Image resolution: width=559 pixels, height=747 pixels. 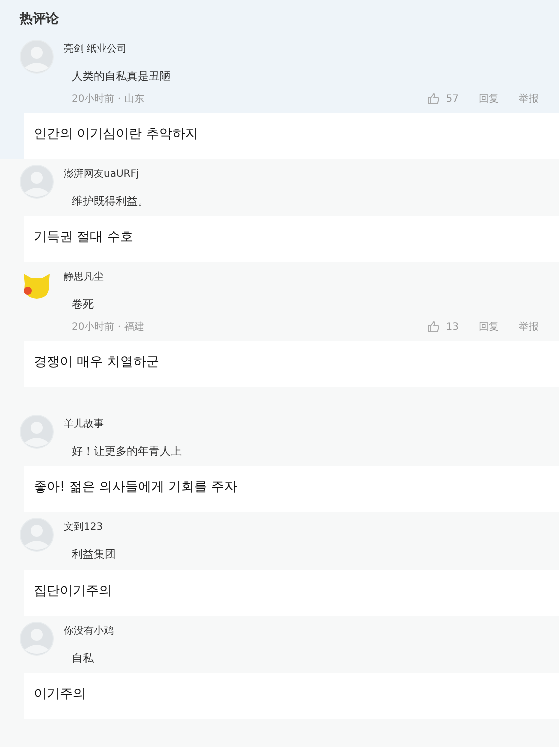 What do you see at coordinates (121, 77) in the screenshot?
I see `comment-text: 人类的自私真是丑陋` at bounding box center [121, 77].